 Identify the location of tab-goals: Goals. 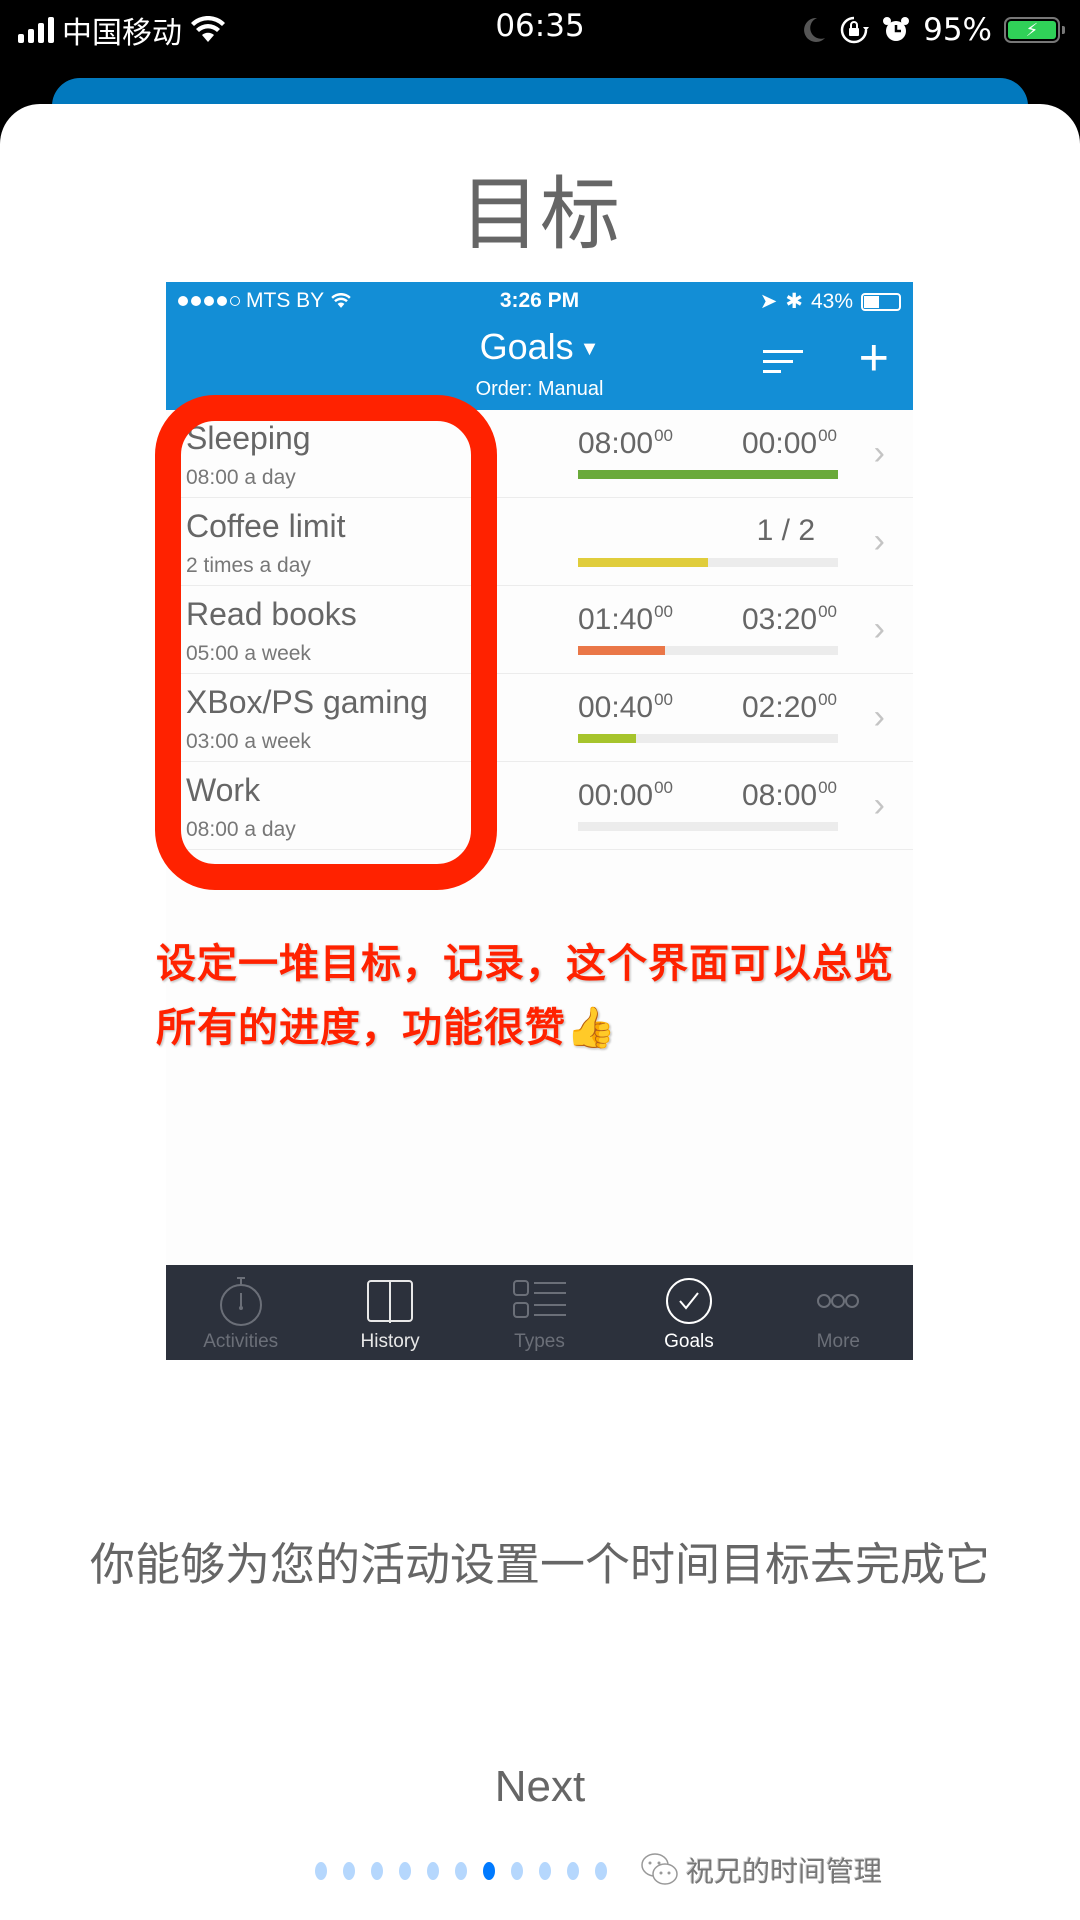
(688, 1312).